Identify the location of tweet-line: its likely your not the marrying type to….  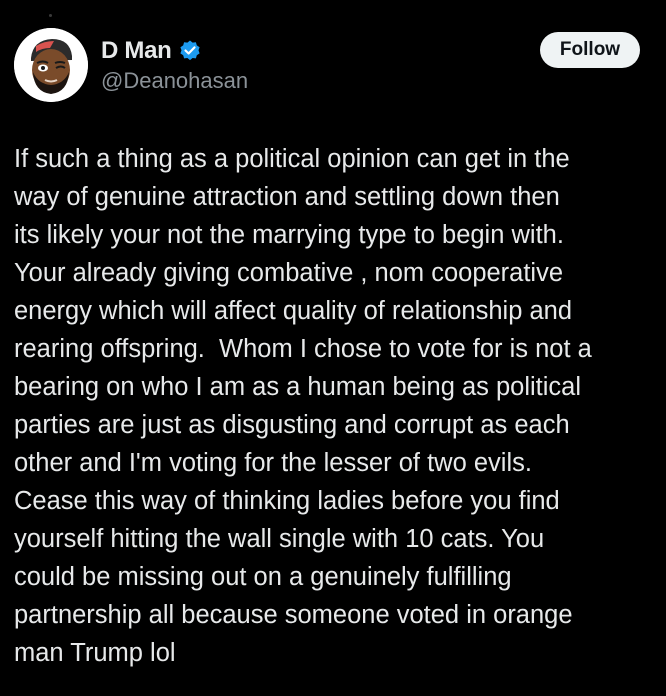
(289, 235).